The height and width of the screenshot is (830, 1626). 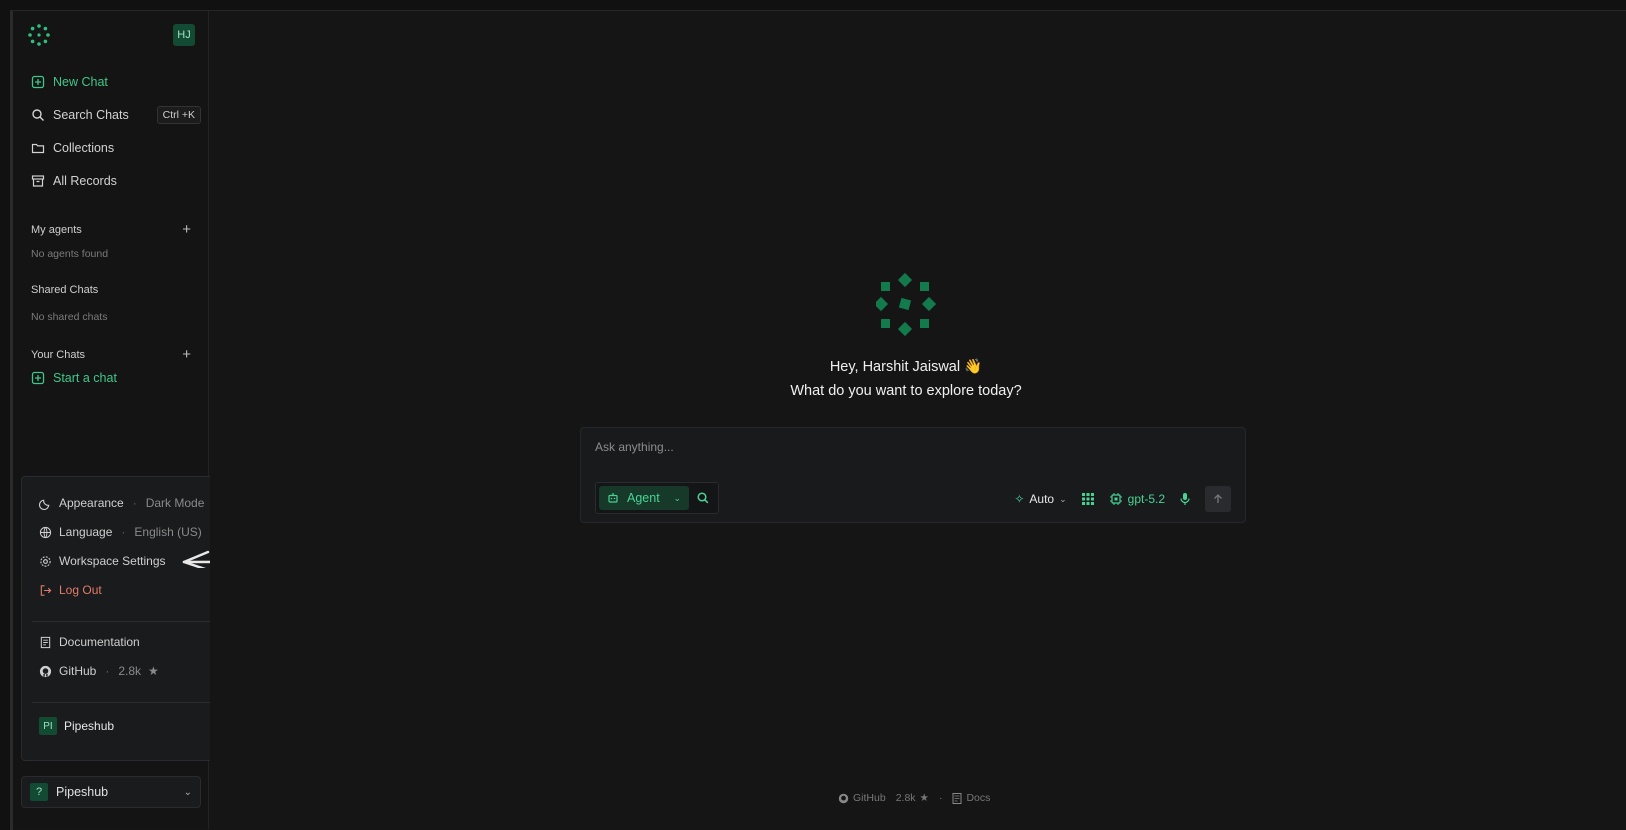 What do you see at coordinates (178, 115) in the screenshot?
I see `search-shortcut-badge: Ctrl +K` at bounding box center [178, 115].